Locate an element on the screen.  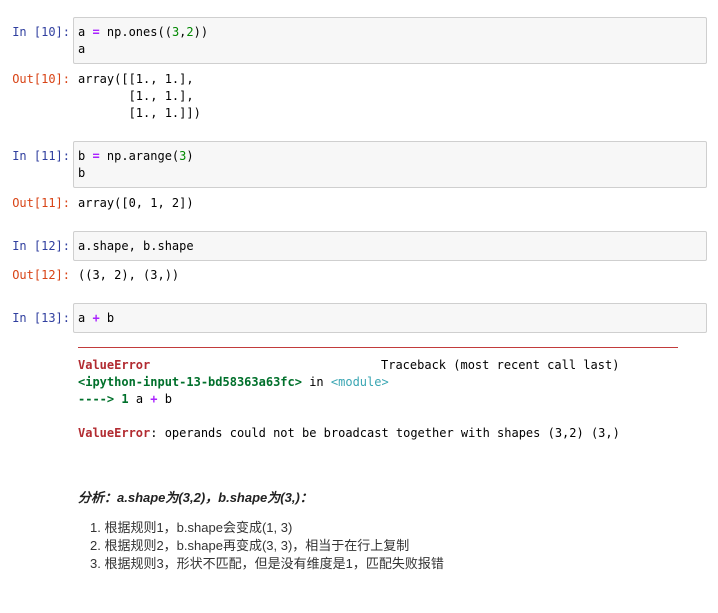
code-line: b = np.arange(3) is located at coordinates (136, 156).